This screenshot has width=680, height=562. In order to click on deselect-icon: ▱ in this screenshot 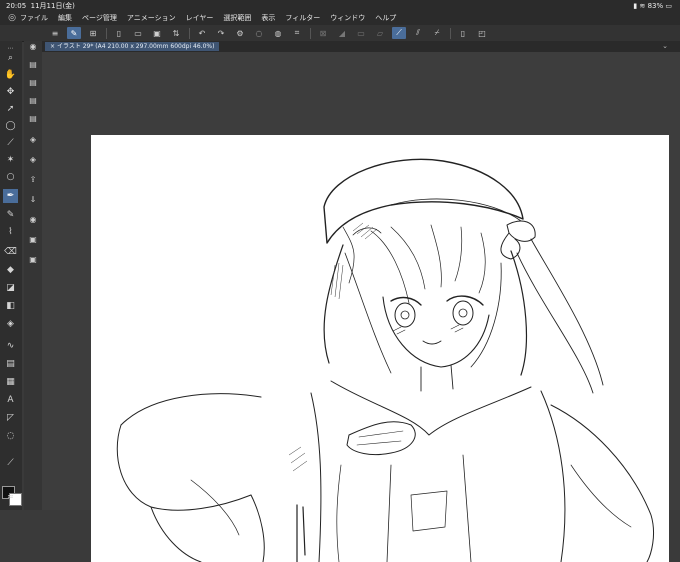, I will do `click(380, 33)`.